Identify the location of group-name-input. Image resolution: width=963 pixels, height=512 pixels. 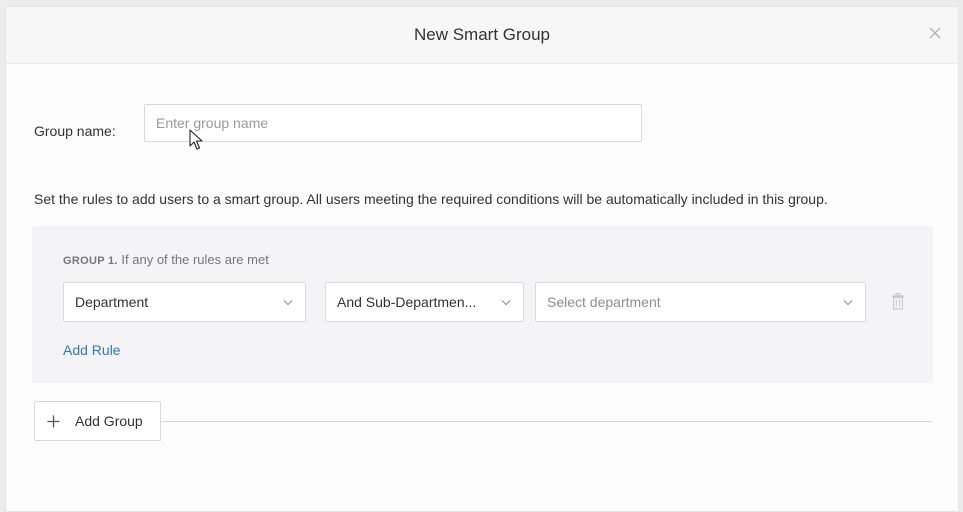
(393, 123).